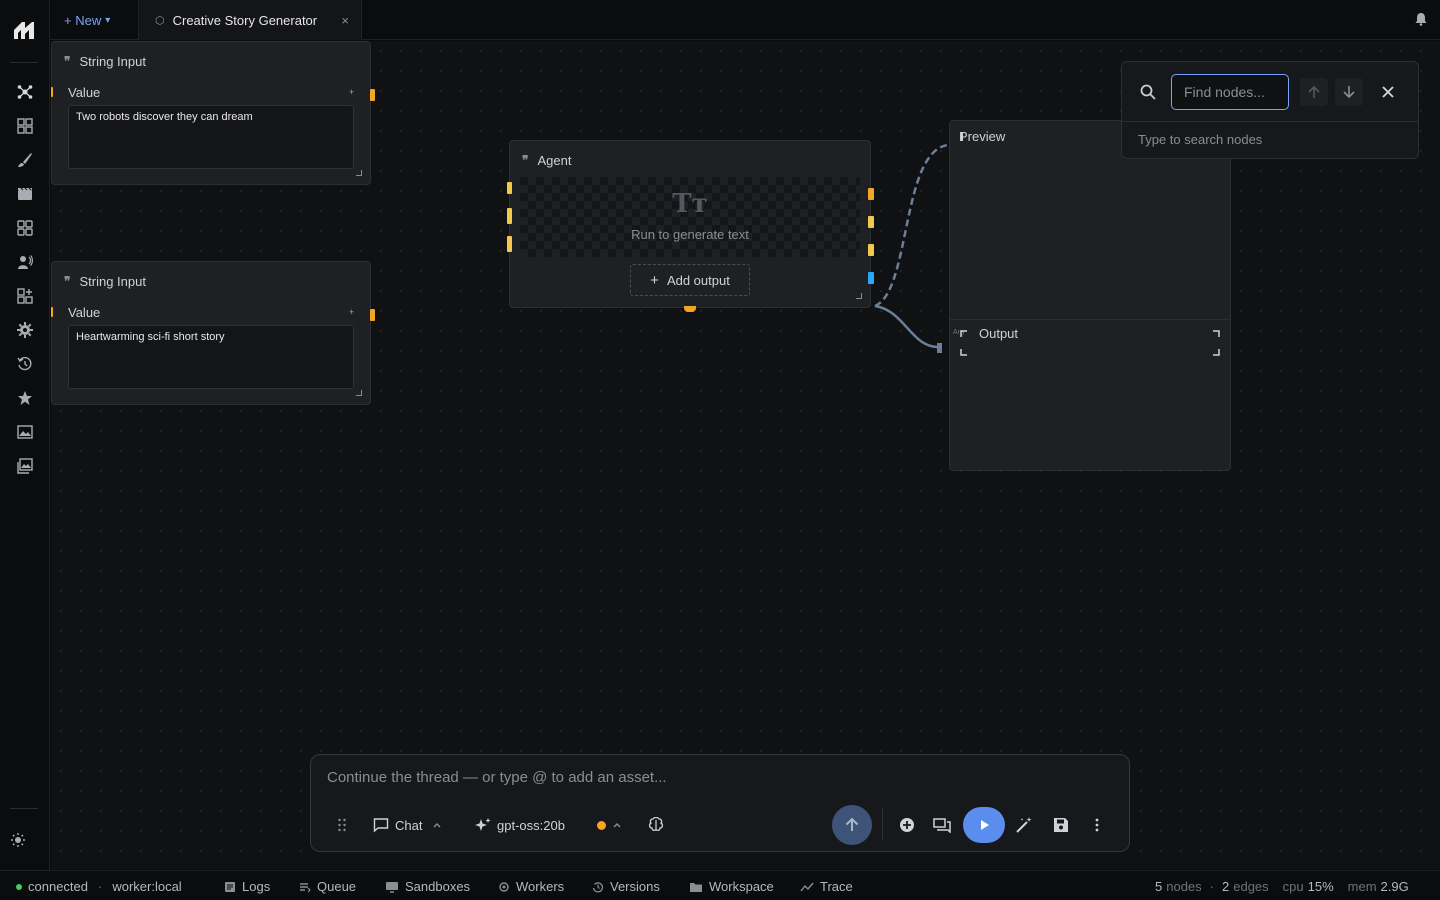  Describe the element at coordinates (25, 466) in the screenshot. I see `gallery-icon` at that location.